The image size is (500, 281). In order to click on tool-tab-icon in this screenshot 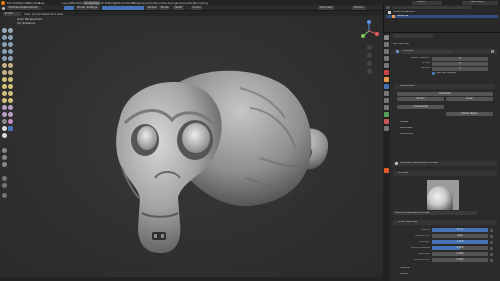, I will do `click(386, 37)`.